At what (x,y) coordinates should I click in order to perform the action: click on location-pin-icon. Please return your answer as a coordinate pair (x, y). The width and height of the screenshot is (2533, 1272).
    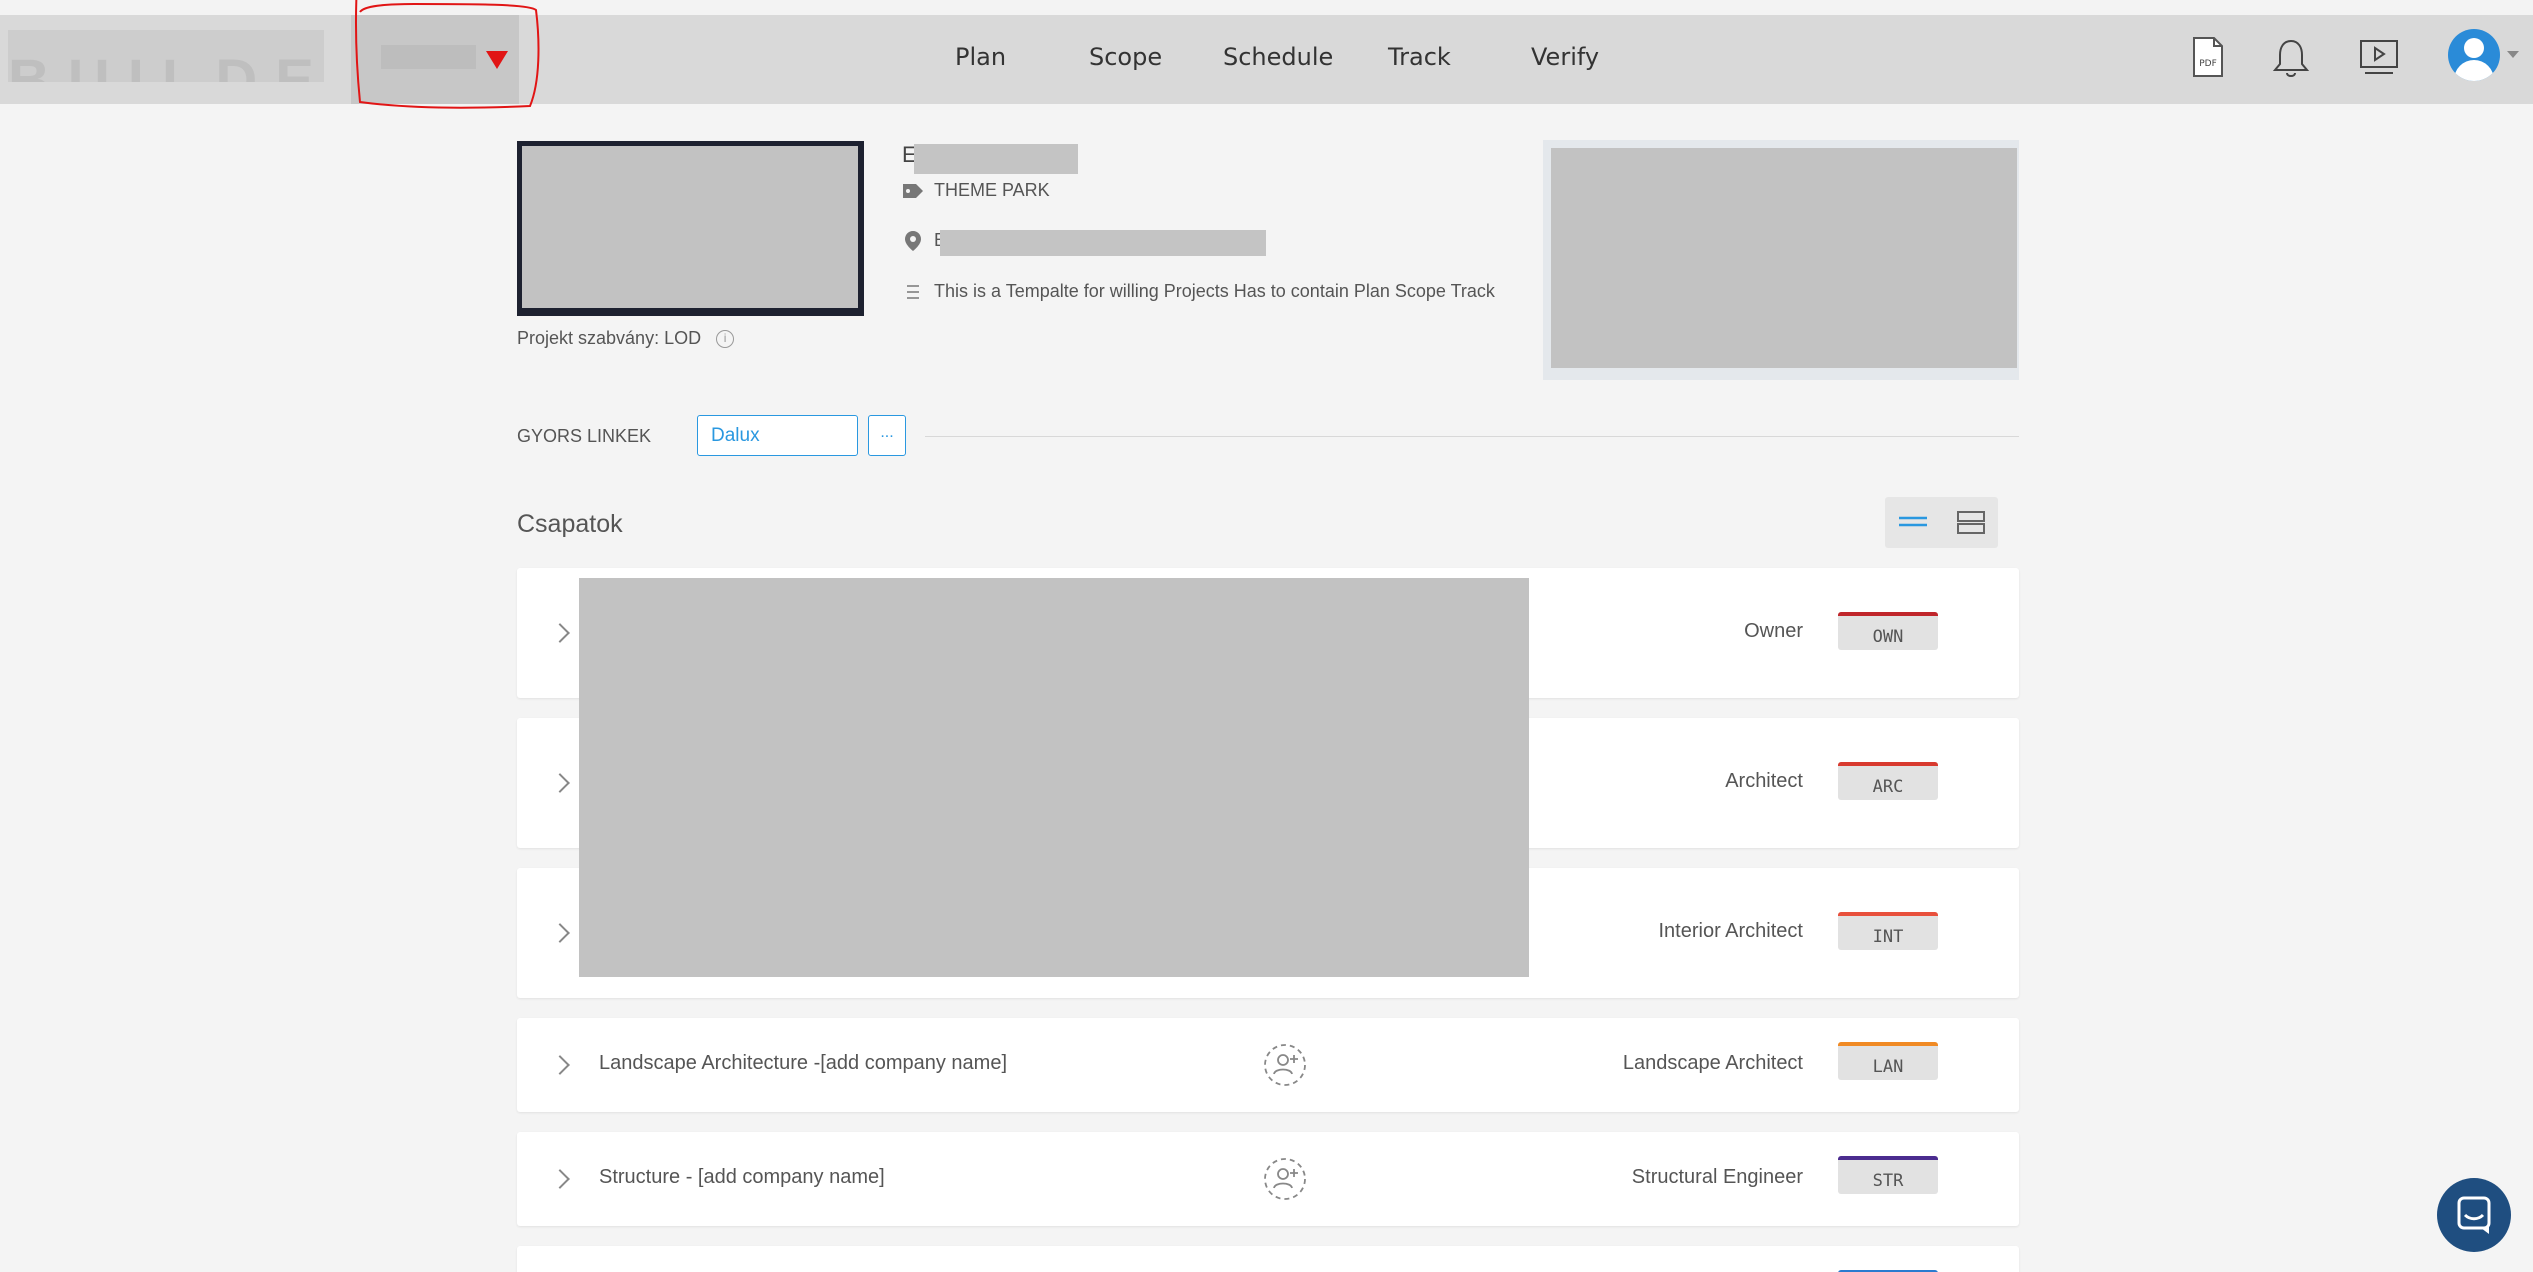
    Looking at the image, I should click on (913, 241).